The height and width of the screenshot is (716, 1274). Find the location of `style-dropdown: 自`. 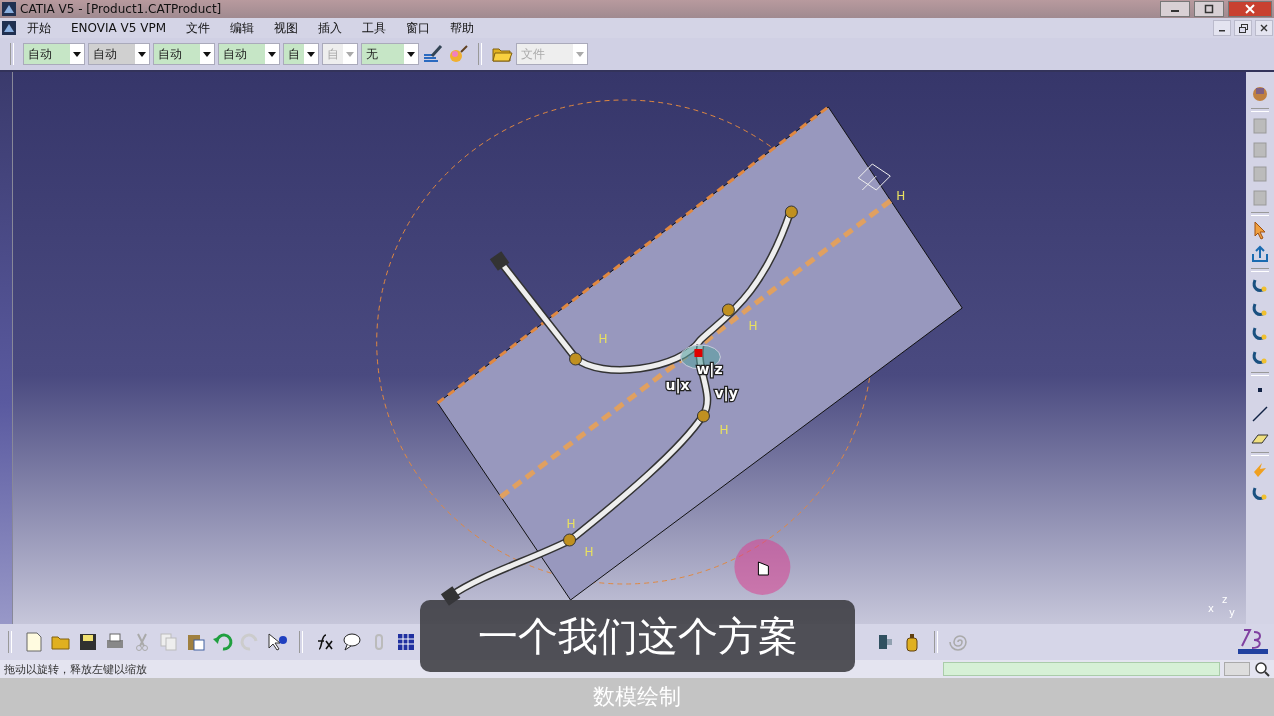

style-dropdown: 自 is located at coordinates (301, 54).